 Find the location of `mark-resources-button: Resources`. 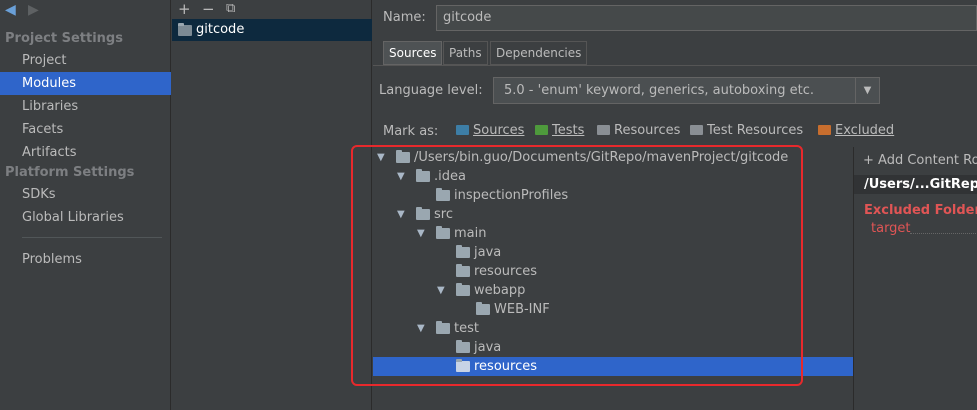

mark-resources-button: Resources is located at coordinates (638, 130).